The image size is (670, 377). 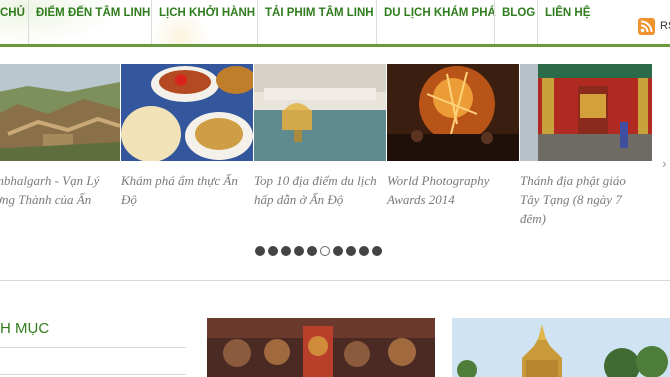 I want to click on nav-item-download-films: TẢI PHIM TÂM LINH, so click(x=319, y=23).